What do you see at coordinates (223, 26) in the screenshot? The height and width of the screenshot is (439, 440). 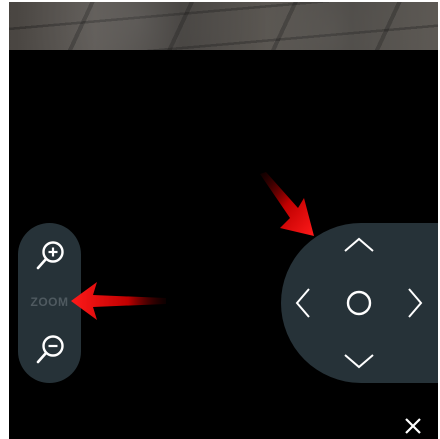 I see `camera-feed-image` at bounding box center [223, 26].